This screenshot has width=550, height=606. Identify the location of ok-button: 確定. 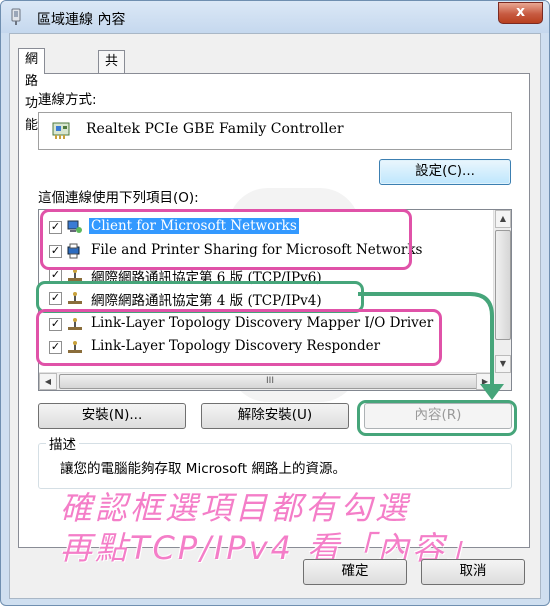
(355, 572).